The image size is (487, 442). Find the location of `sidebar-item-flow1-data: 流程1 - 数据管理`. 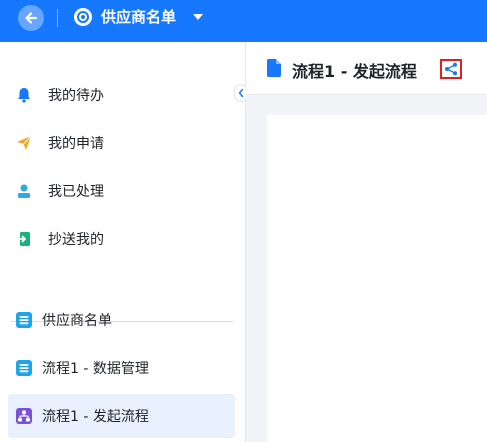

sidebar-item-flow1-data: 流程1 - 数据管理 is located at coordinates (121, 368).